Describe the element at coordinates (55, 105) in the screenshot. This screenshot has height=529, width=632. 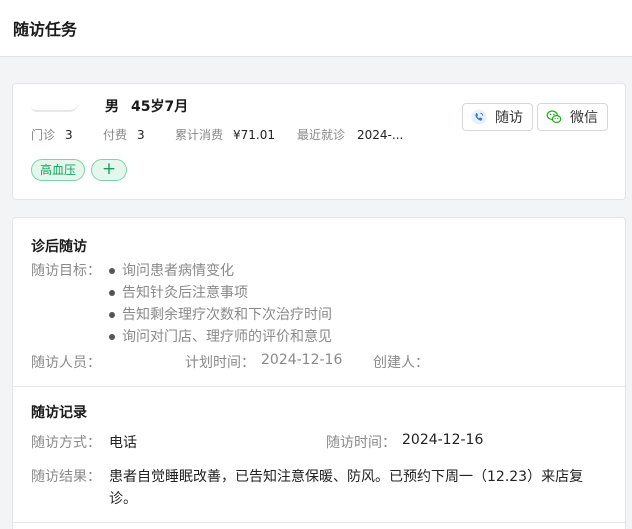
I see `patient-name-masked` at that location.